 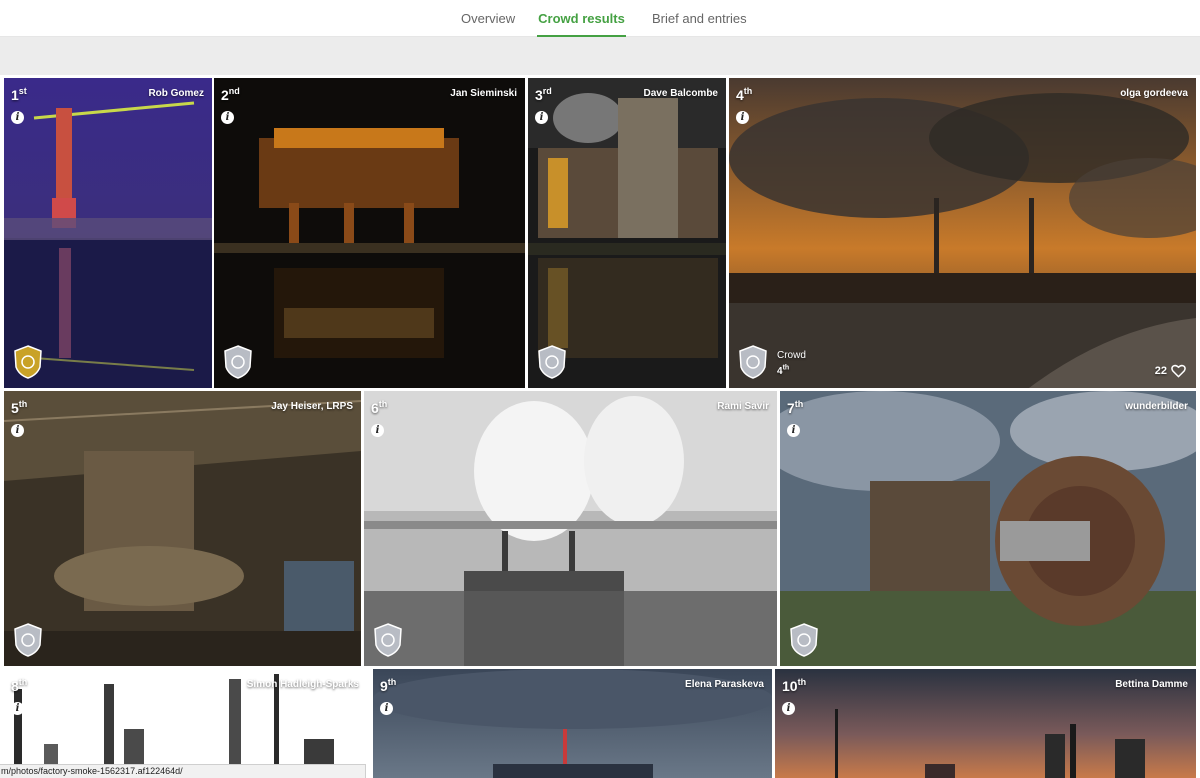 I want to click on entry-author: Bettina Damme, so click(x=1151, y=684).